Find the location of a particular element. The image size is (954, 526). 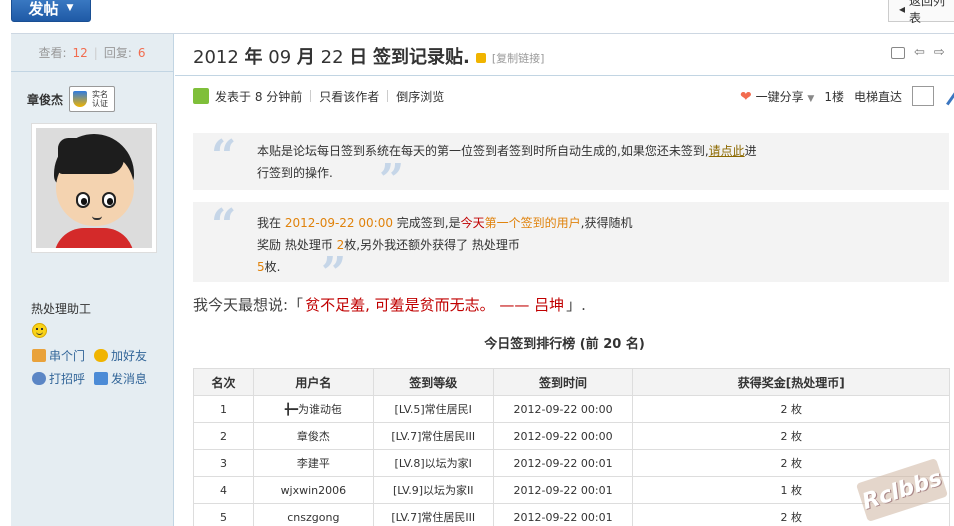

daily-motto: 我今天最想说:「 贫不足羞, 可羞是贫而无志。 —— 吕坤 」. is located at coordinates (389, 304).